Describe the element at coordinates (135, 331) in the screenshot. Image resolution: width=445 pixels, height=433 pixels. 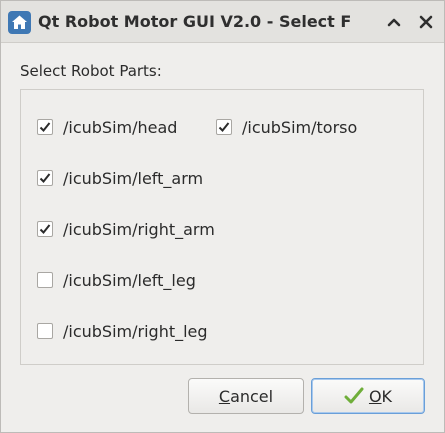
I see `checkbox-right-leg-label: /icubSim/right_leg` at that location.